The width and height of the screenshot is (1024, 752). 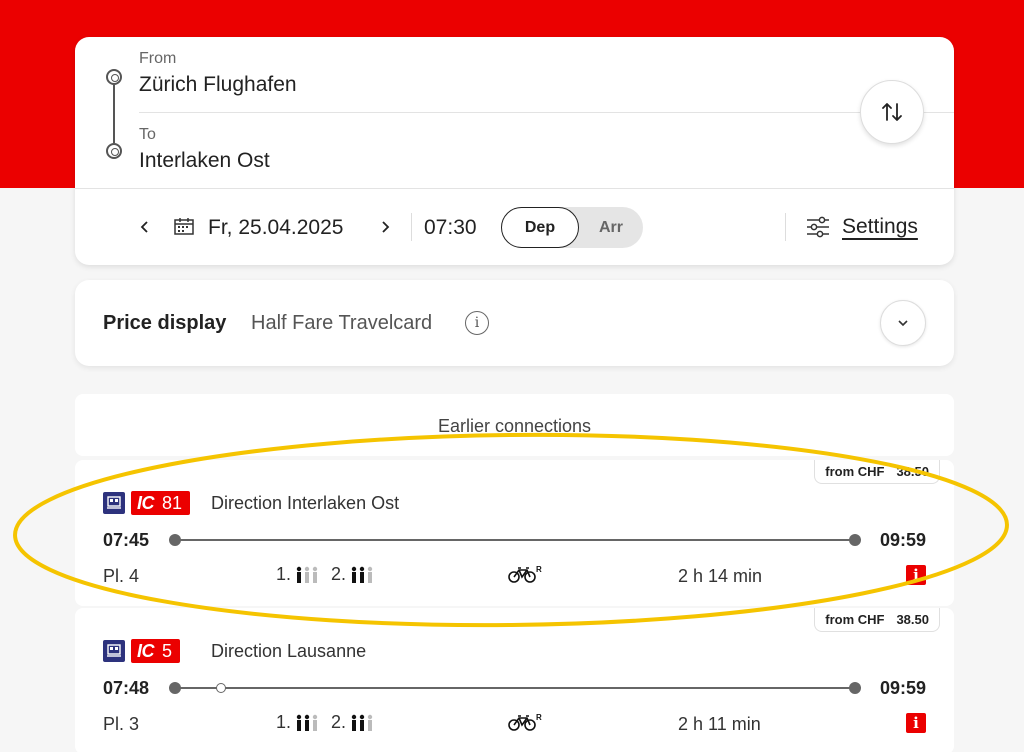 I want to click on date-time-row: Fr, 25.04.2025 07:30 Dep Arr Settings, so click(x=514, y=227).